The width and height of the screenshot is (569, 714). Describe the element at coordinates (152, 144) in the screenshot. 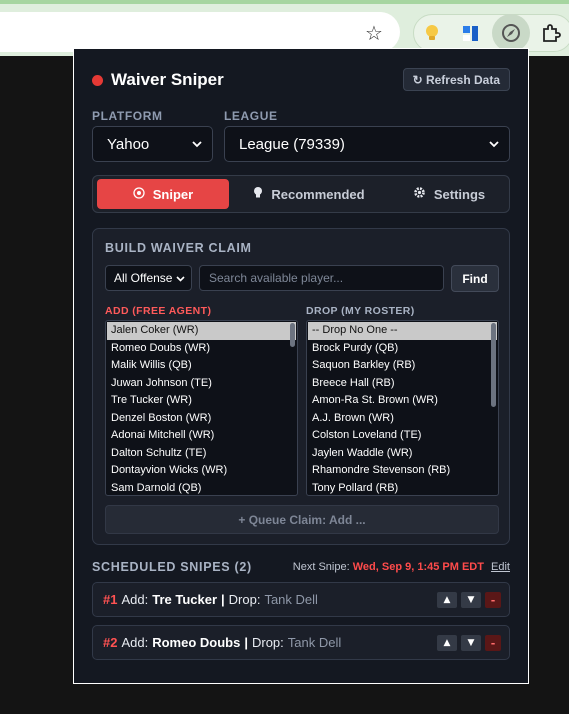

I see `platform-select: Yahoo` at that location.